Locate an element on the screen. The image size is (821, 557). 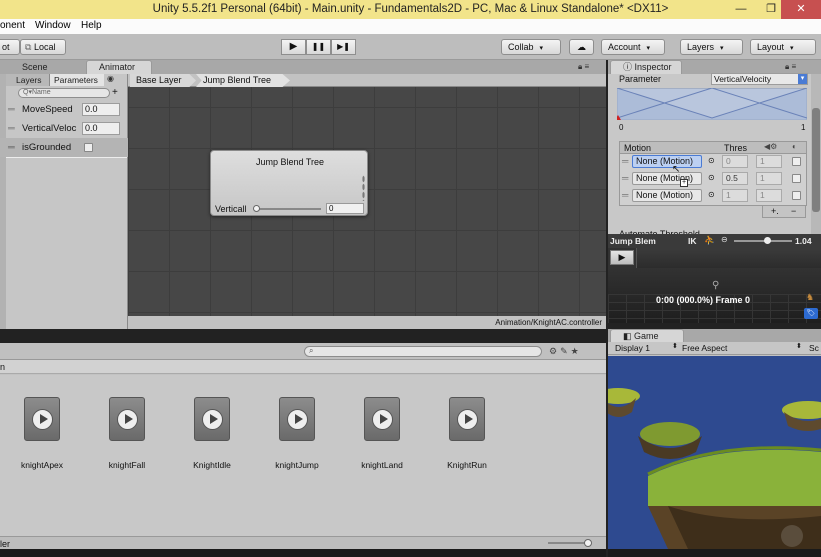
eye-icon: ◉ is located at coordinates (110, 78).